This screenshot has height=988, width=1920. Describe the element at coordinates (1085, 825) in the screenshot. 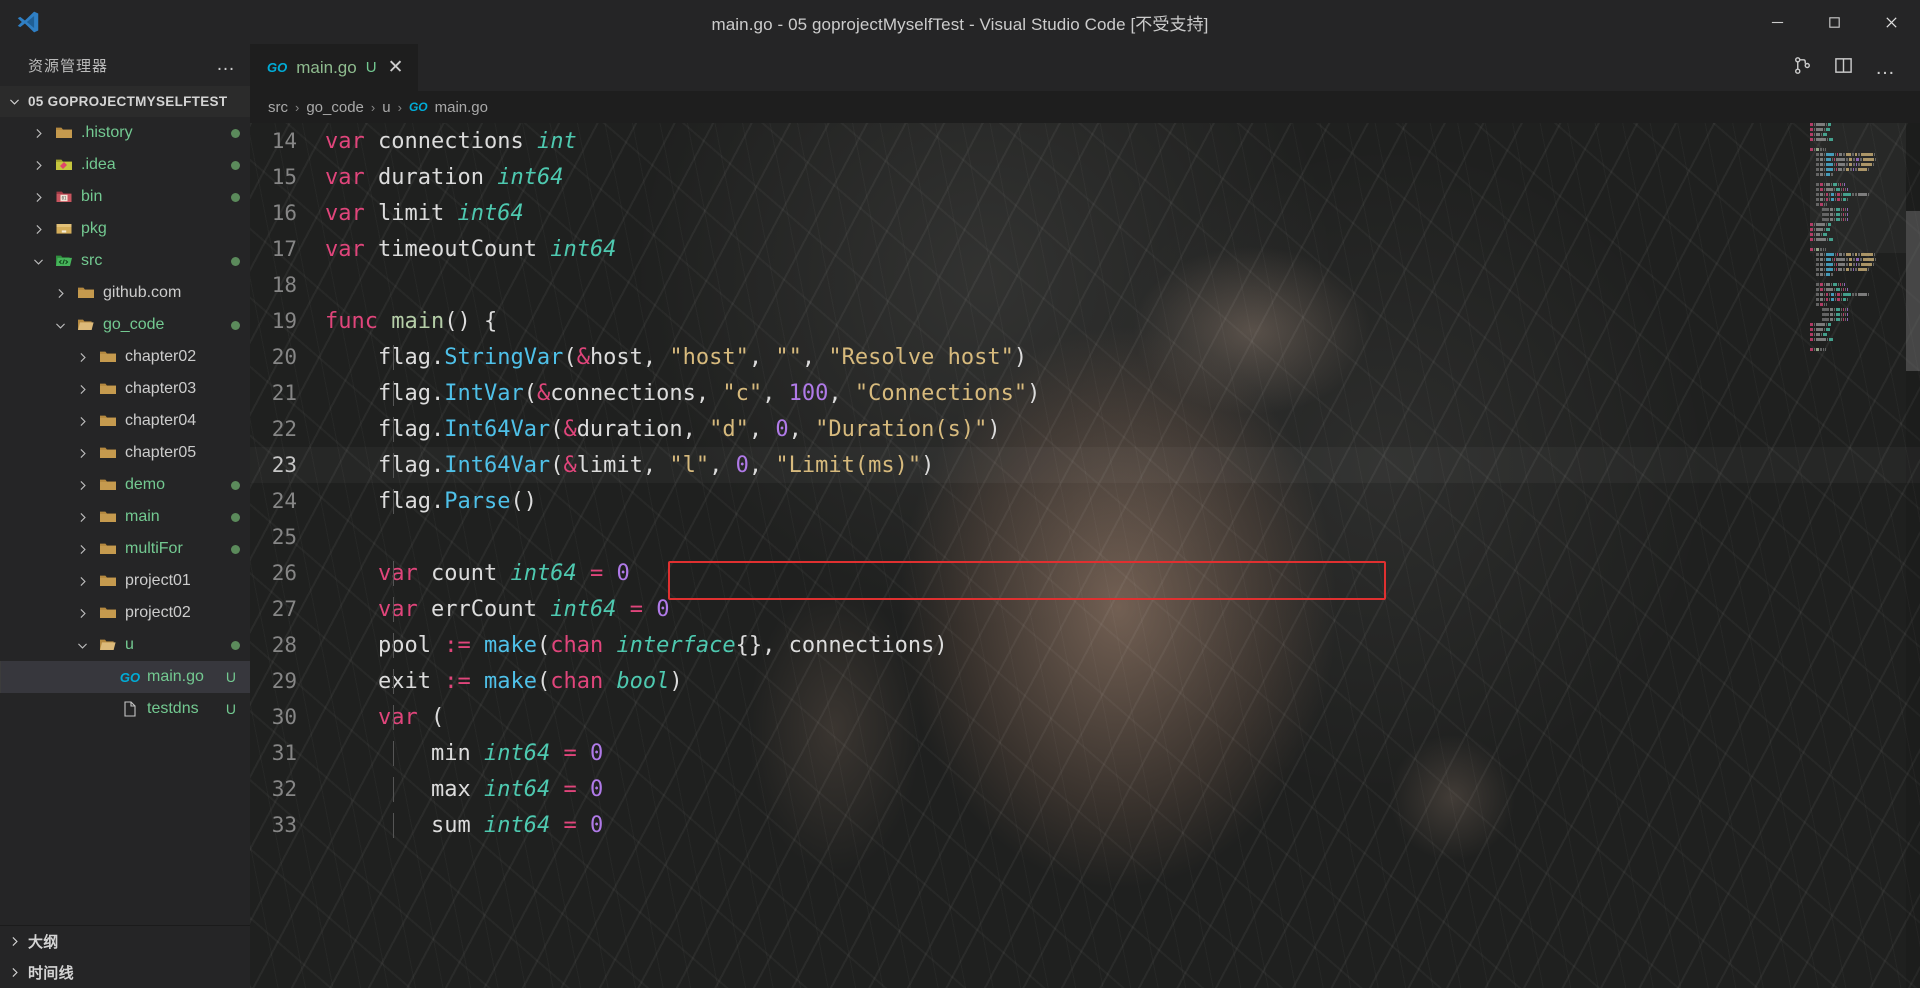

I see `code-line: 33 sum int64 = 0` at that location.